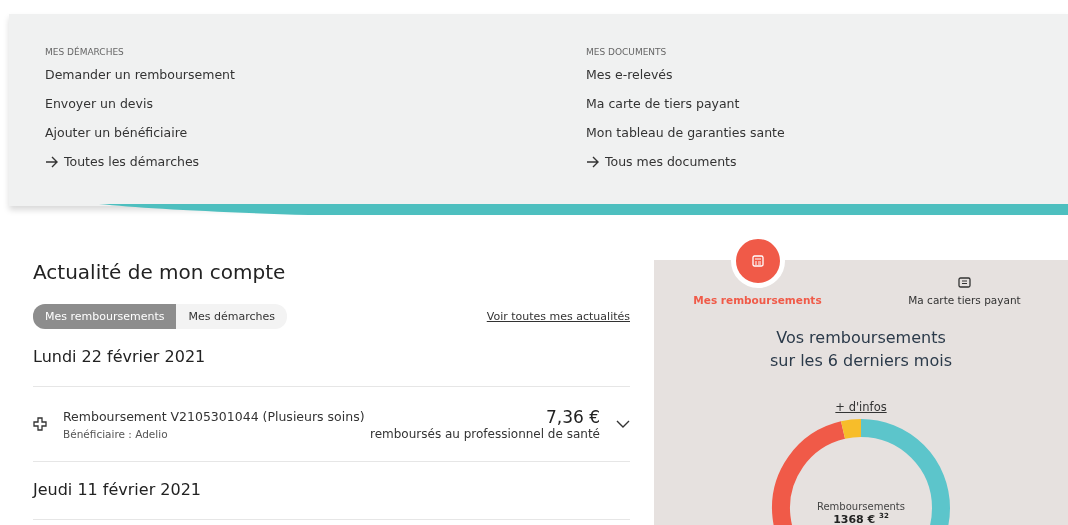 Image resolution: width=1068 pixels, height=525 pixels. Describe the element at coordinates (331, 358) in the screenshot. I see `date-heading: Lundi 22 février 2021` at that location.